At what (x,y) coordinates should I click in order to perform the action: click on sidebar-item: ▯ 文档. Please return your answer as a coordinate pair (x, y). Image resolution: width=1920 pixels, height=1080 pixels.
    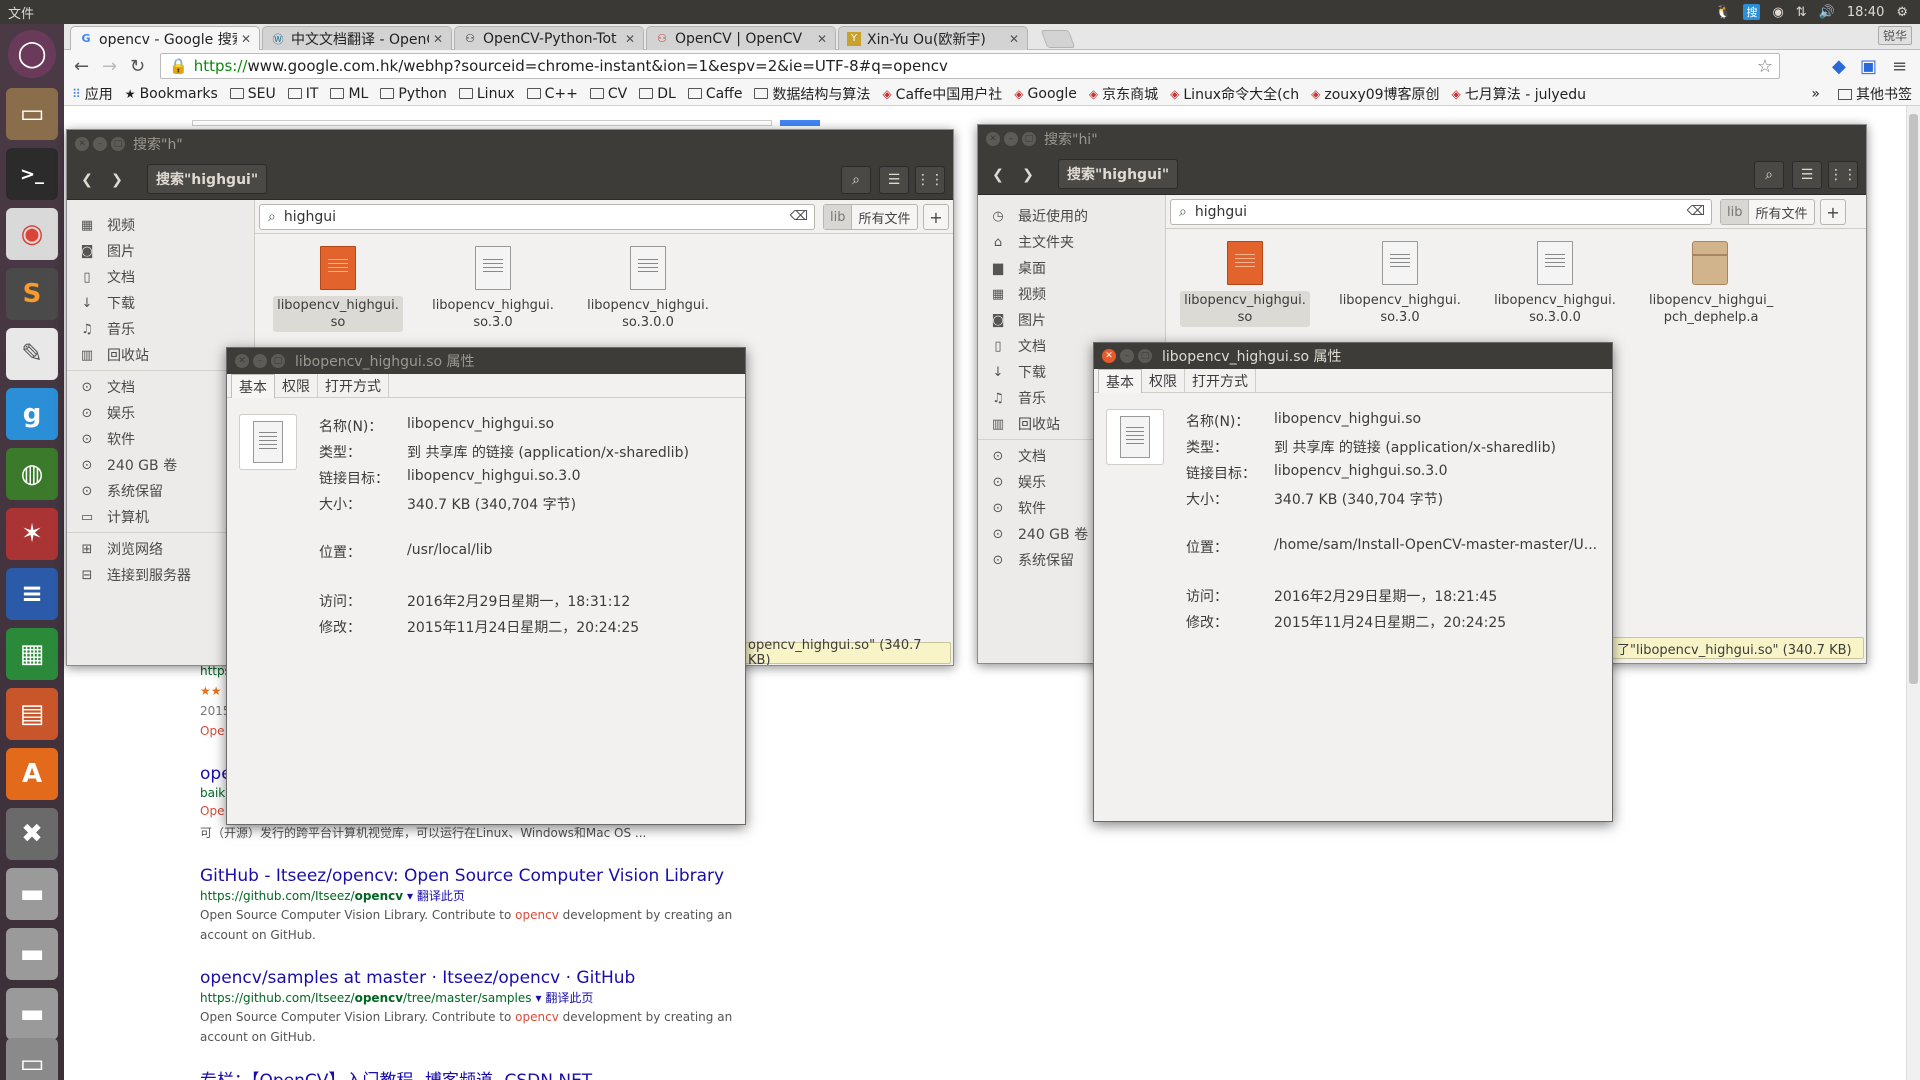
    Looking at the image, I should click on (161, 277).